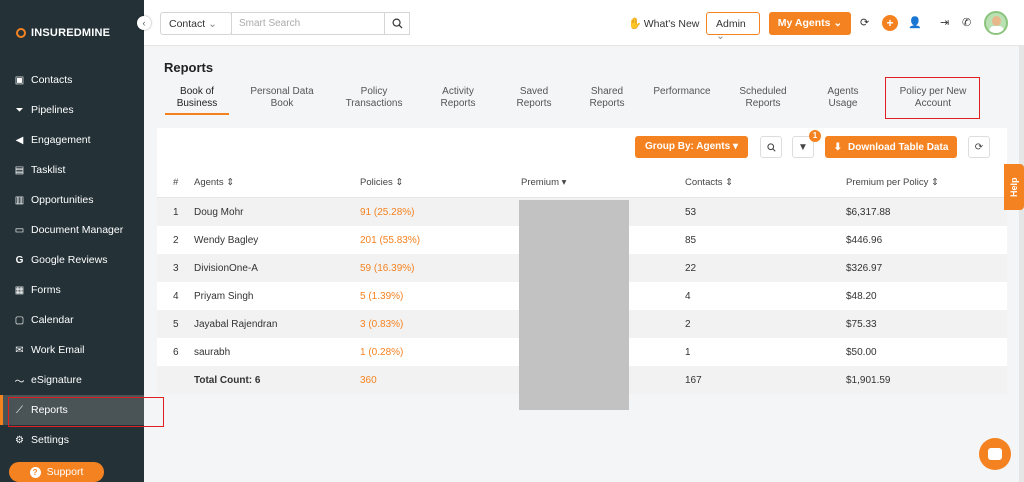 The width and height of the screenshot is (1024, 482). Describe the element at coordinates (227, 380) in the screenshot. I see `total-label: Total Count: 6` at that location.